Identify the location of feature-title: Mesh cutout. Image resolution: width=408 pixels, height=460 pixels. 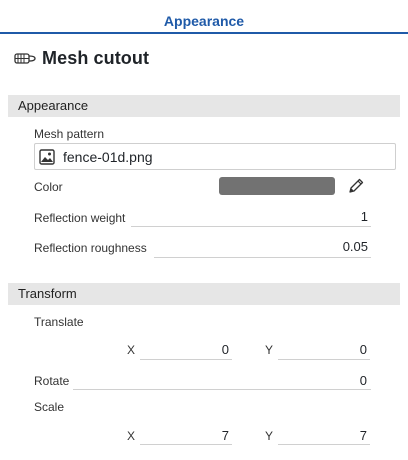
(81, 58).